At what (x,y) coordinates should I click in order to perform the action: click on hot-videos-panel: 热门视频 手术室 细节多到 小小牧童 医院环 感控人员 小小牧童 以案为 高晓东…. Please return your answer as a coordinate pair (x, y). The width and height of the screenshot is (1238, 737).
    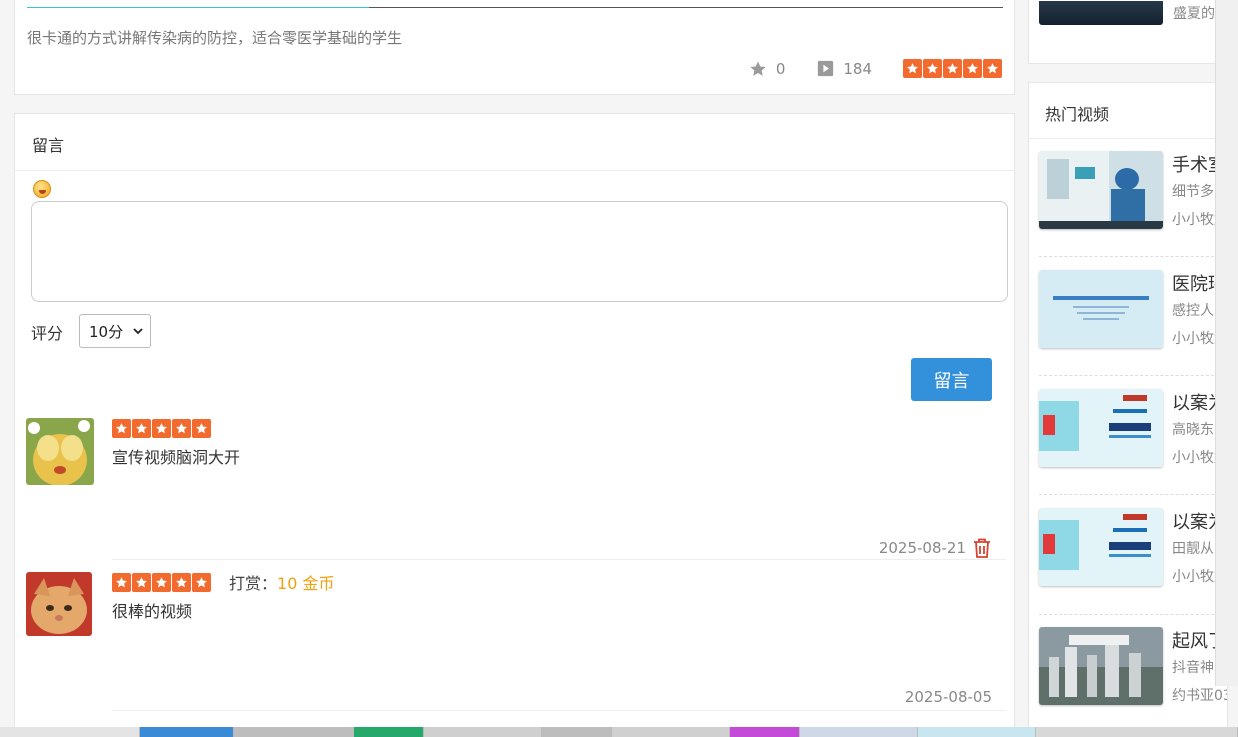
    Looking at the image, I should click on (1128, 409).